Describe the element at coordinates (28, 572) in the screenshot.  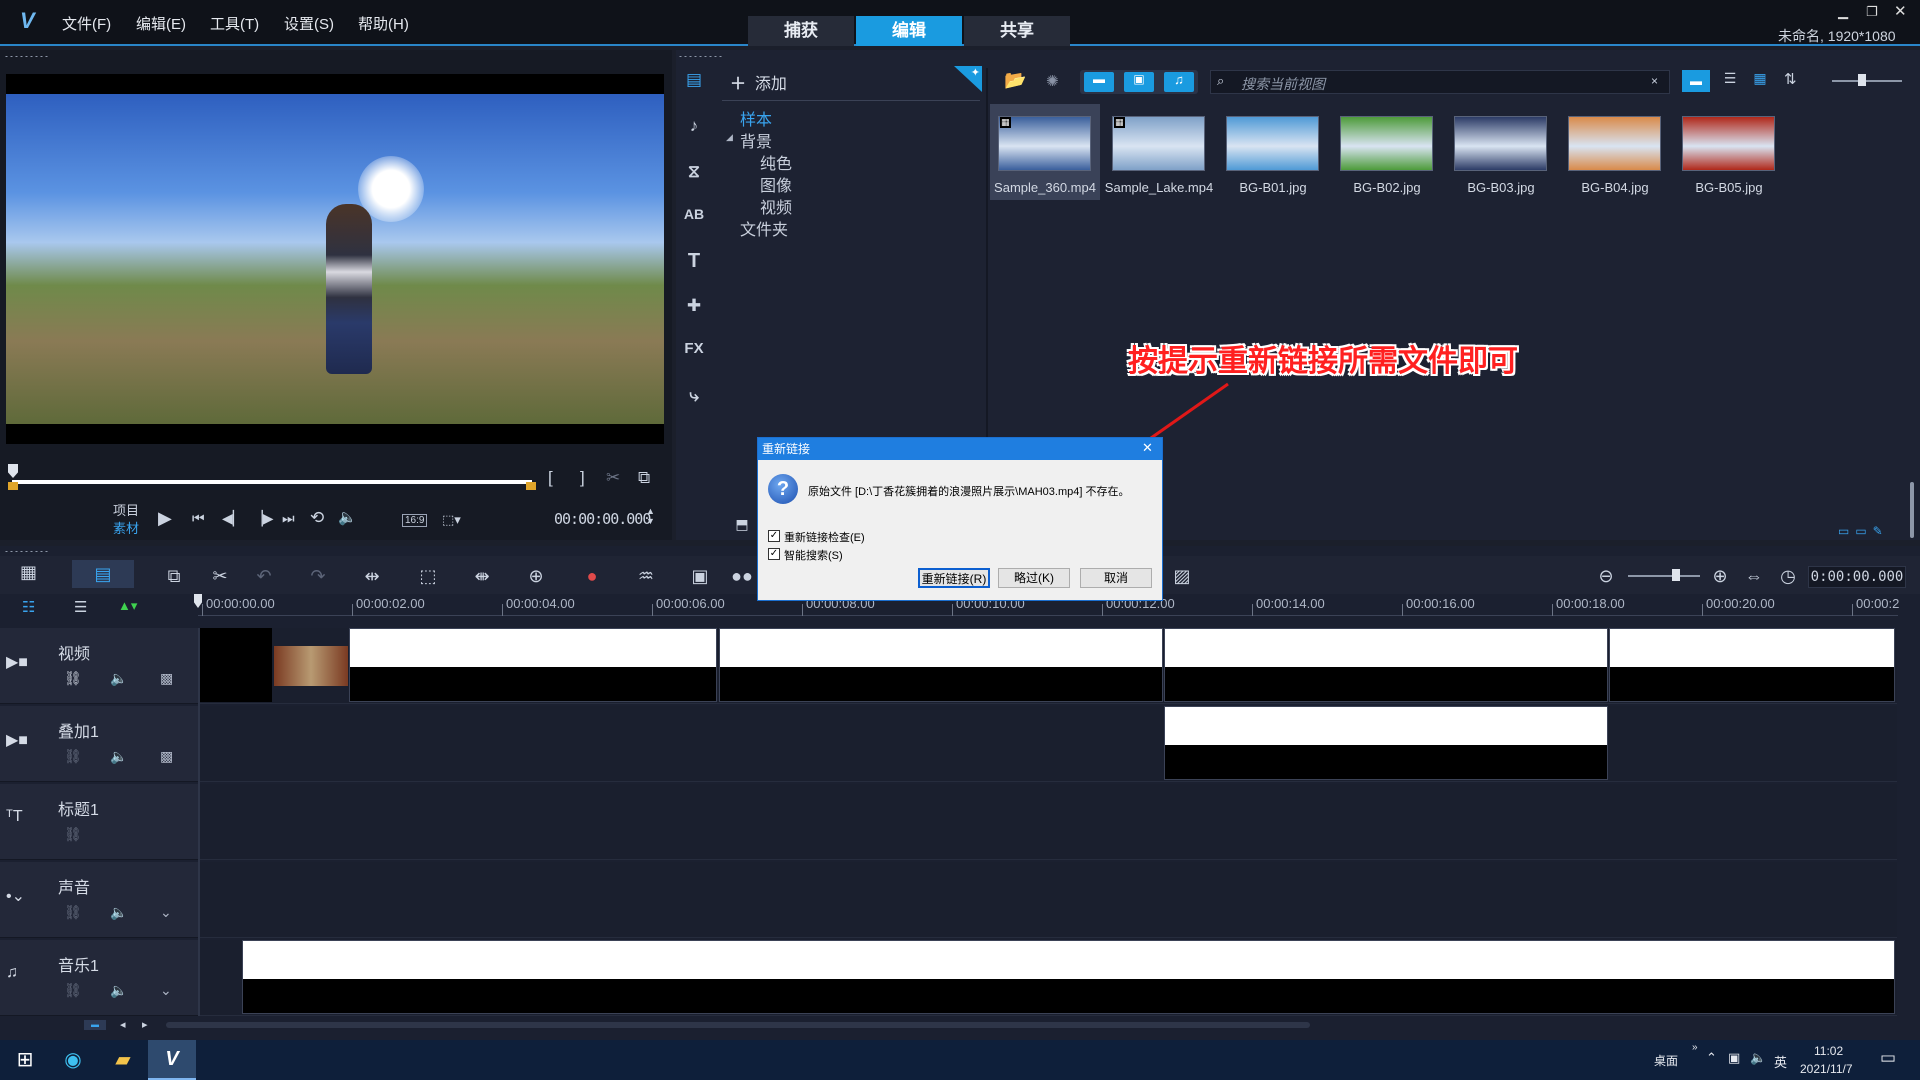
I see `storyboard-view-icon: ▦` at that location.